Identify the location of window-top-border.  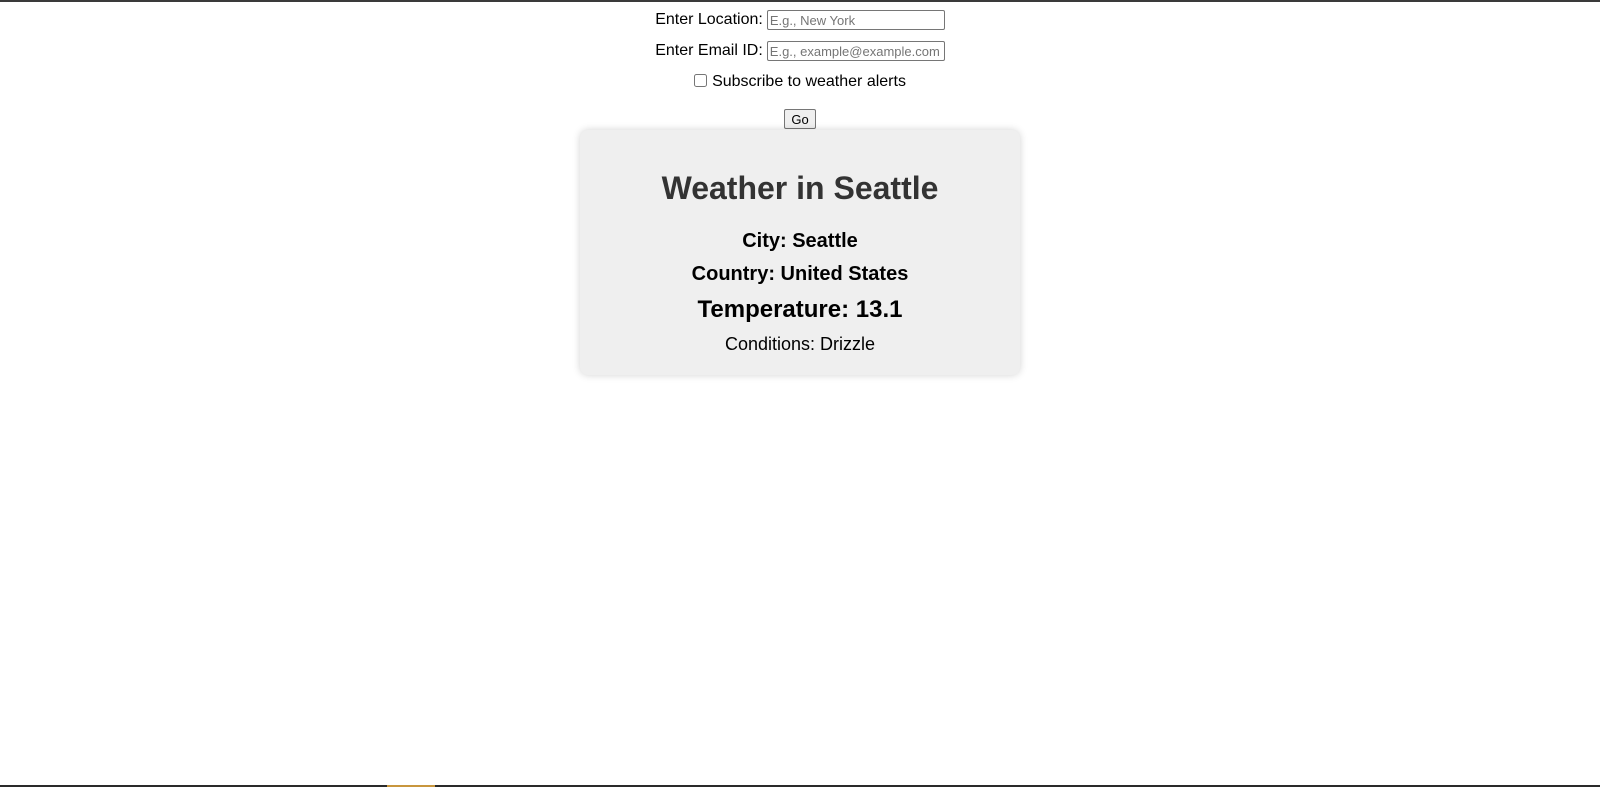
(800, 1).